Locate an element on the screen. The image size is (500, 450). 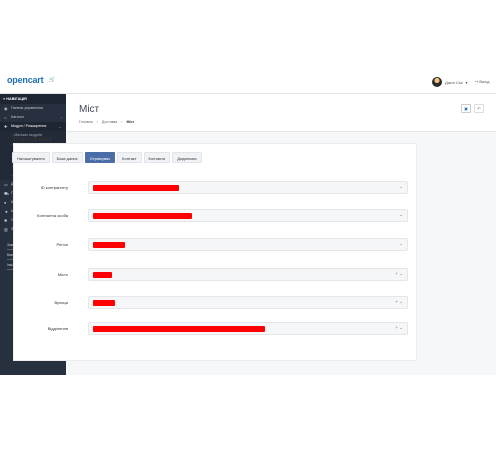
logo-cart-icon: 🛒 is located at coordinates (52, 80).